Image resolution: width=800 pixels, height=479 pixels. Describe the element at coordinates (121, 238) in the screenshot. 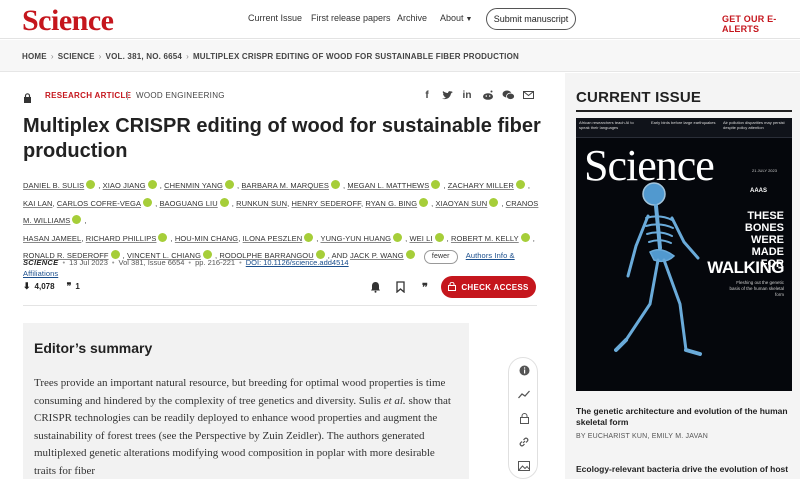

I see `author-link: RICHARD PHILLIPS` at that location.